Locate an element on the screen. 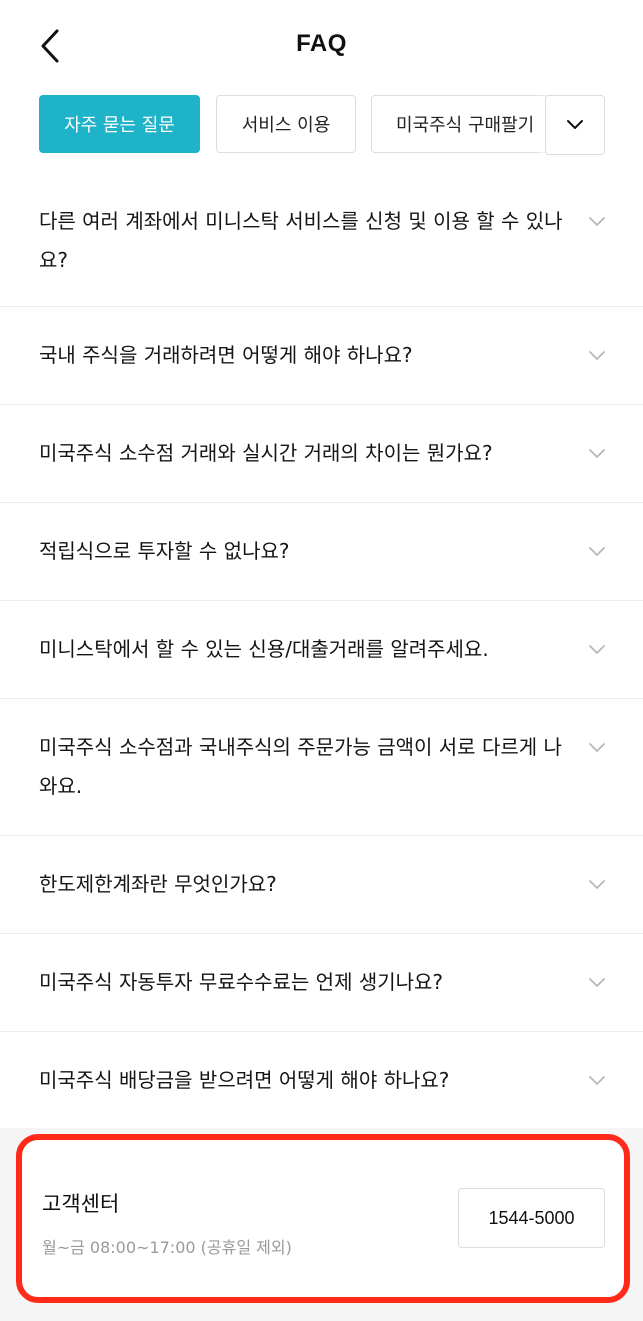 The height and width of the screenshot is (1321, 643). faq-item: 미국주식 배당금을 받으려면 어떻게 해야 하나요? is located at coordinates (321, 1081).